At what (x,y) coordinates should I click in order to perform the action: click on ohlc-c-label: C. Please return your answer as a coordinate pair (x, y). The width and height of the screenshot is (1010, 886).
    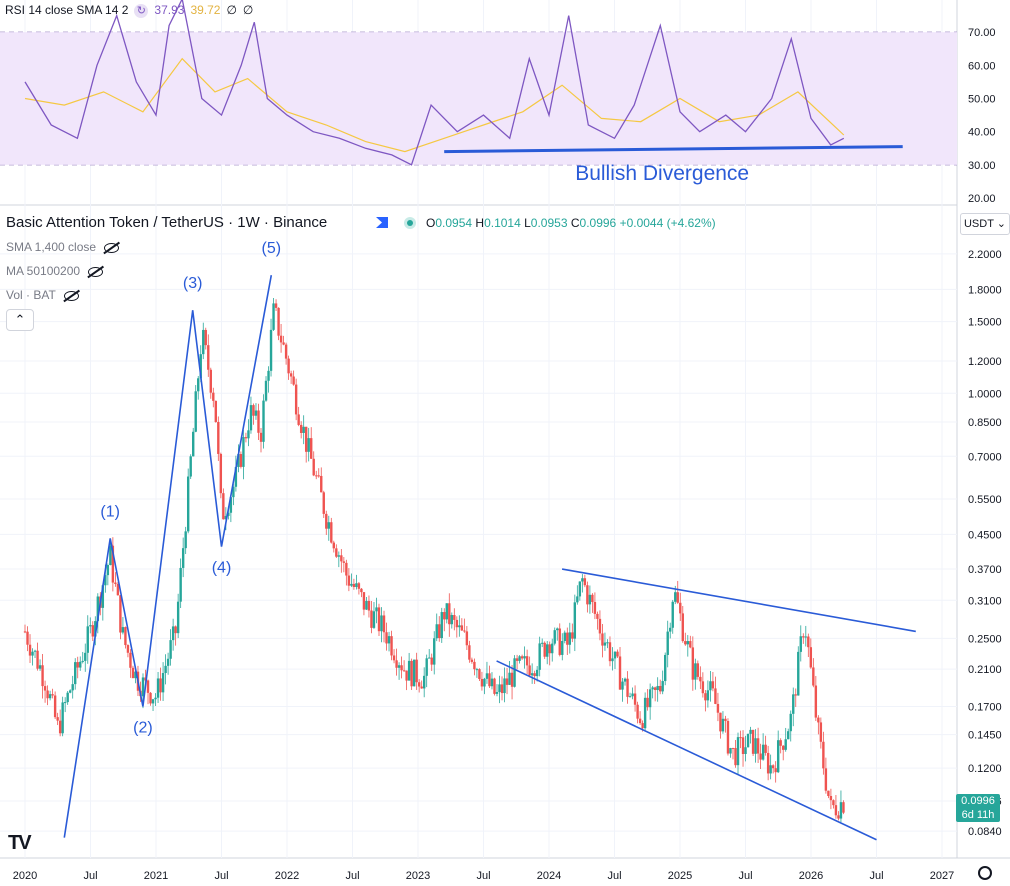
    Looking at the image, I should click on (575, 223).